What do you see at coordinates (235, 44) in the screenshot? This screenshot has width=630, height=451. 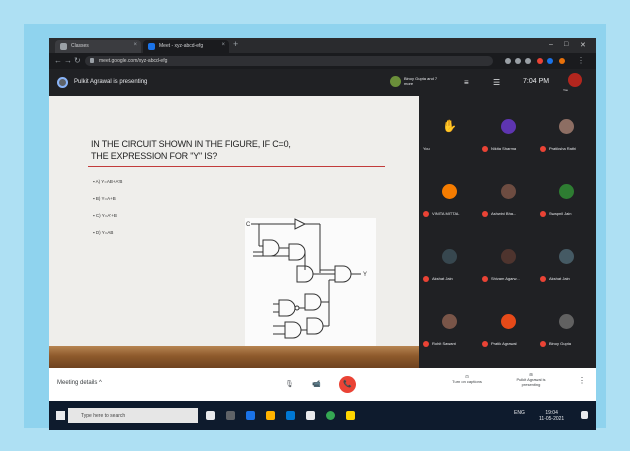 I see `new-tab-button: +` at bounding box center [235, 44].